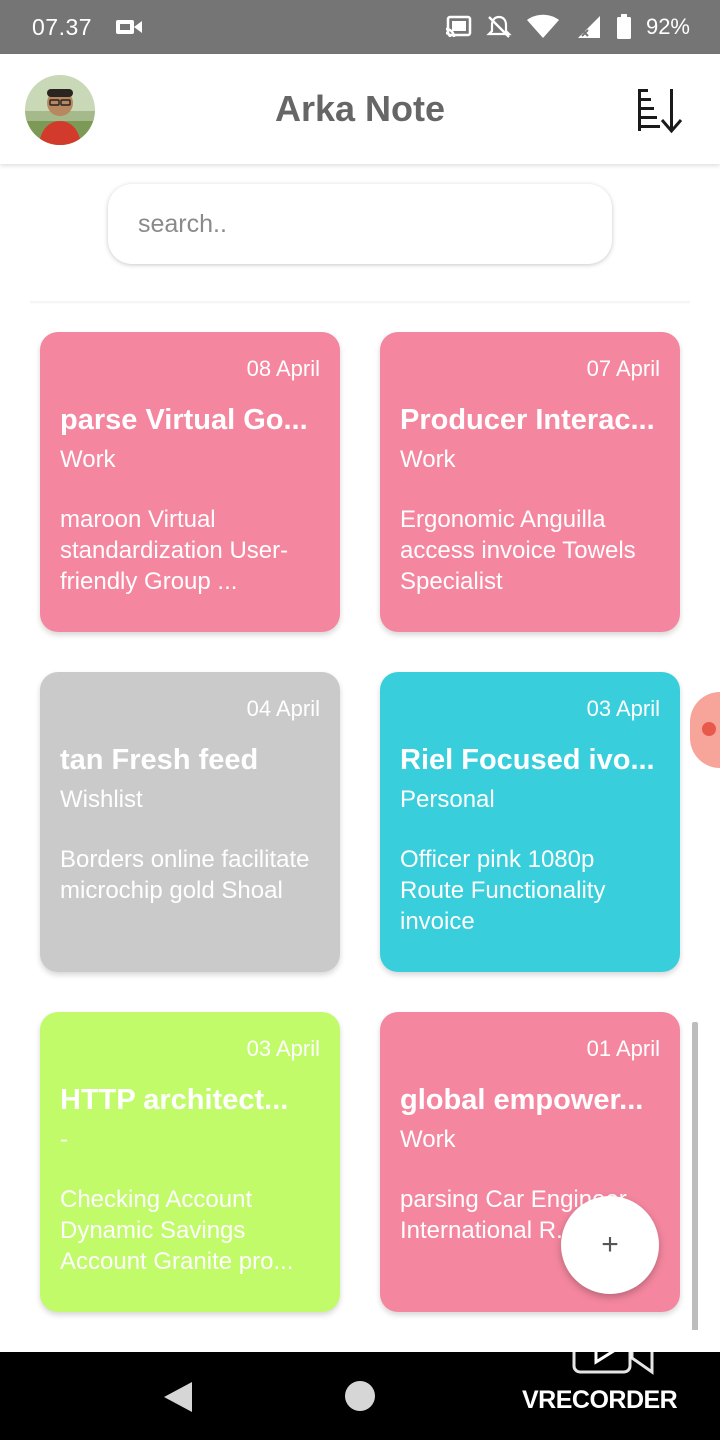 Image resolution: width=720 pixels, height=1440 pixels. I want to click on note-date: 08 April, so click(283, 368).